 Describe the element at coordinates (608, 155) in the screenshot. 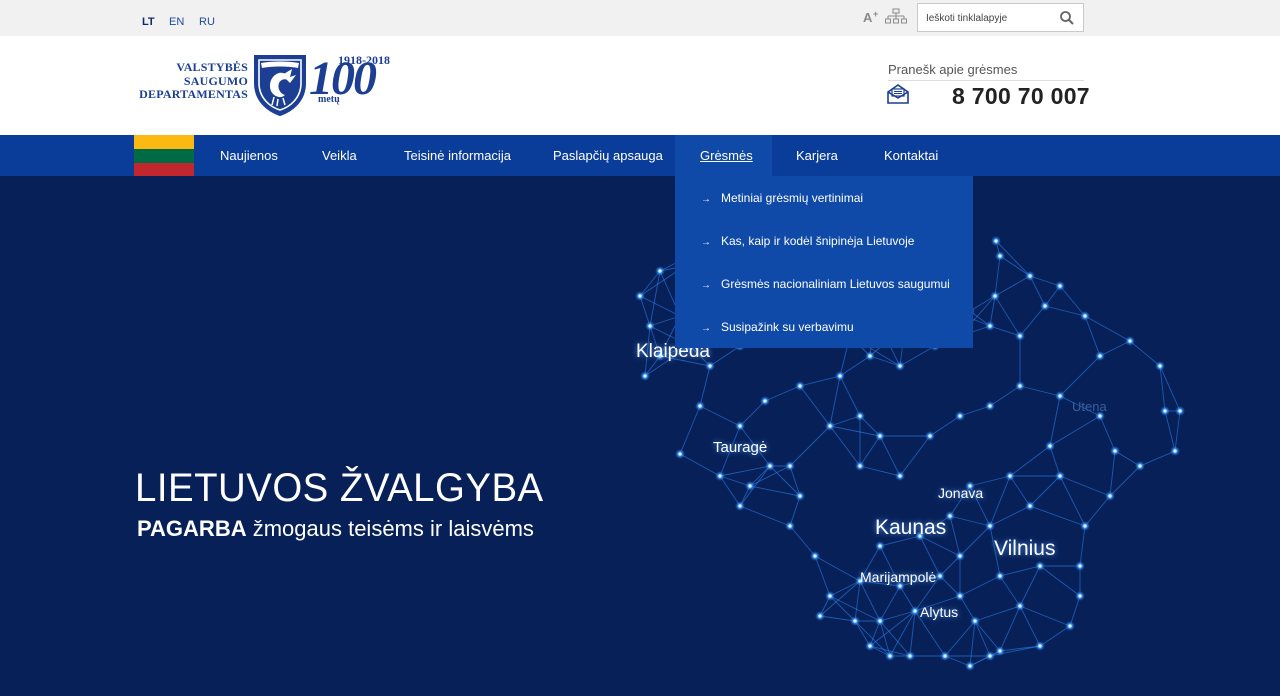

I see `nav-item-paslapciu-apsauga: Paslapčių apsauga` at that location.